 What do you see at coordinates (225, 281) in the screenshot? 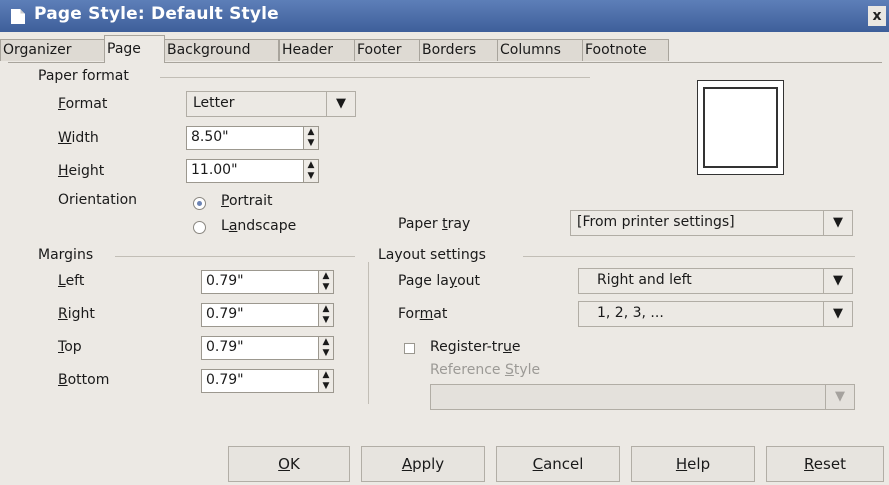
I see `margin-left-value: 0.79"` at bounding box center [225, 281].